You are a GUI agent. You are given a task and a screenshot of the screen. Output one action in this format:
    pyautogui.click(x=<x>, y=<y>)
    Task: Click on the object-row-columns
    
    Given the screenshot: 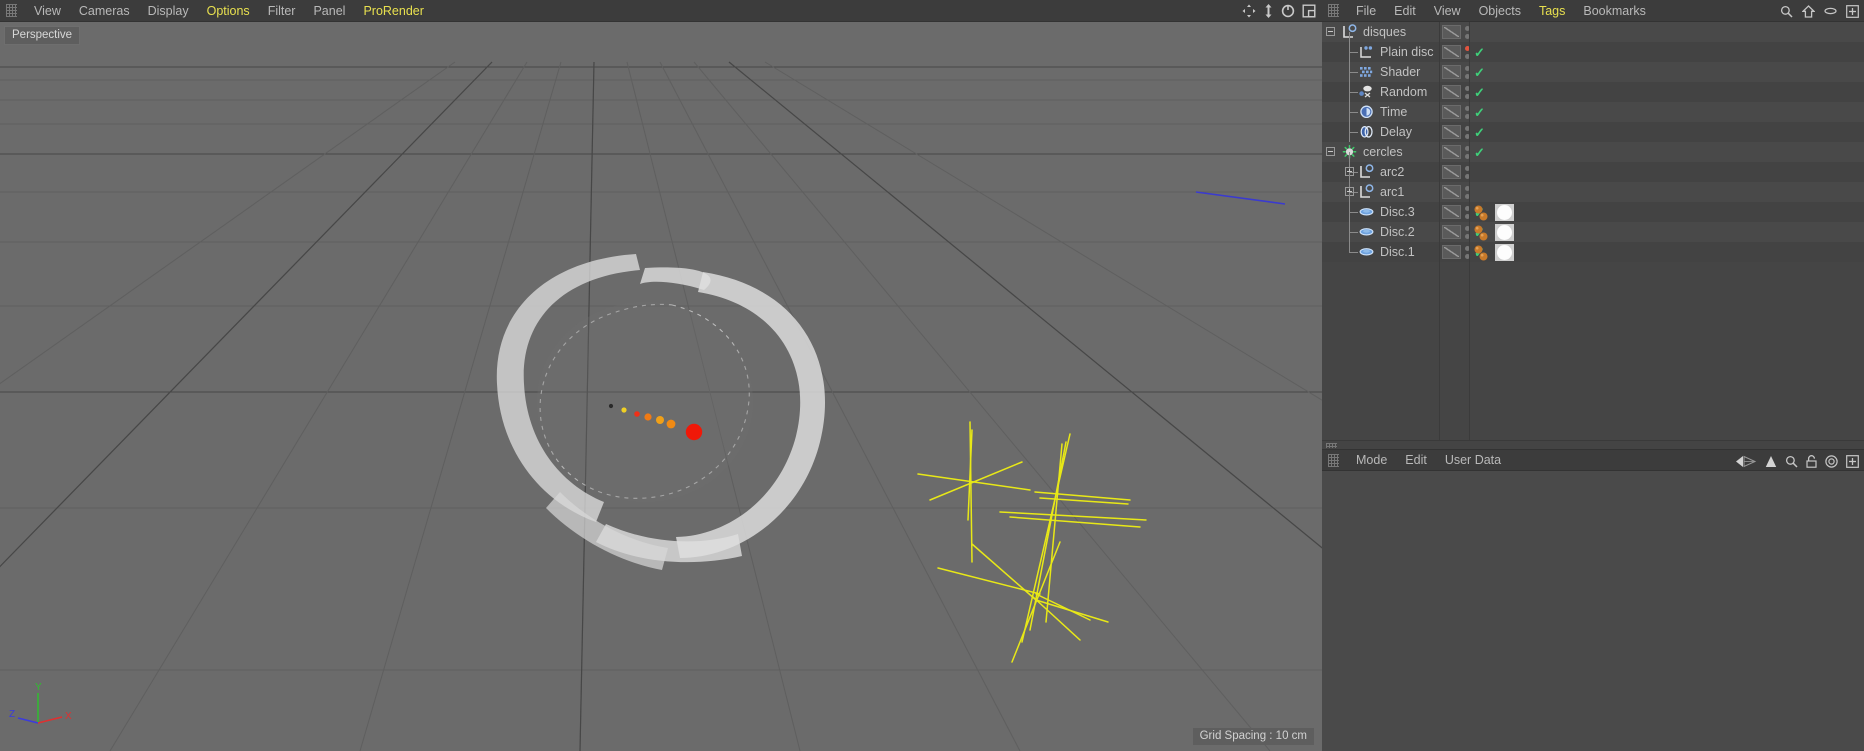 What is the action you would take?
    pyautogui.click(x=1464, y=192)
    